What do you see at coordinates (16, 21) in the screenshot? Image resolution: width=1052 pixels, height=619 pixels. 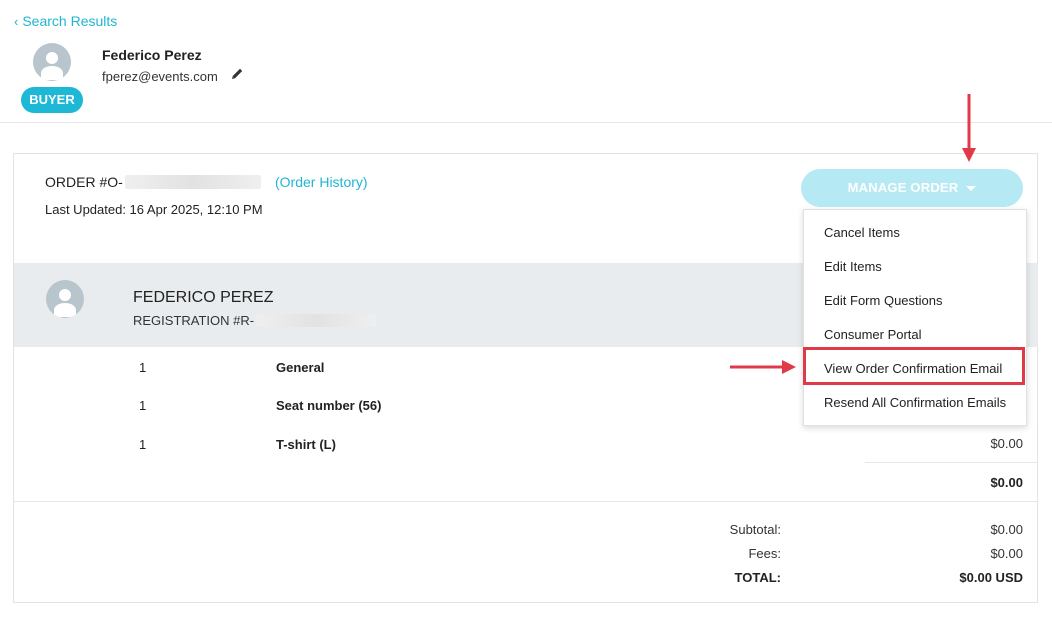 I see `chevron-left-icon: ‹` at bounding box center [16, 21].